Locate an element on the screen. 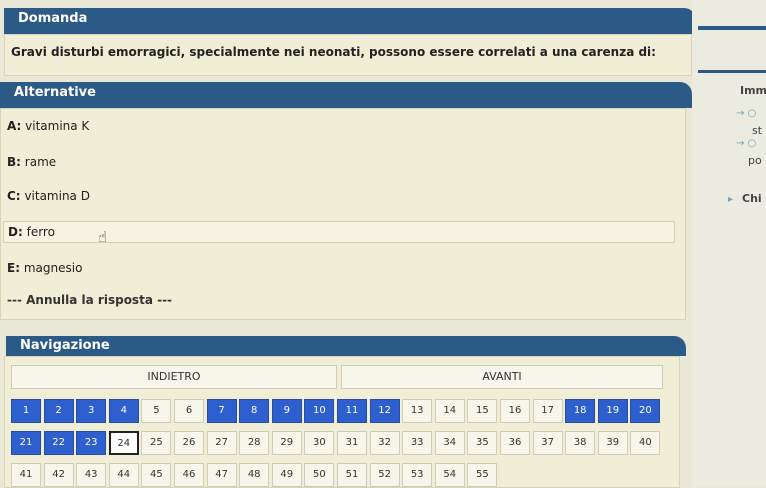  option-key: C: is located at coordinates (14, 196).